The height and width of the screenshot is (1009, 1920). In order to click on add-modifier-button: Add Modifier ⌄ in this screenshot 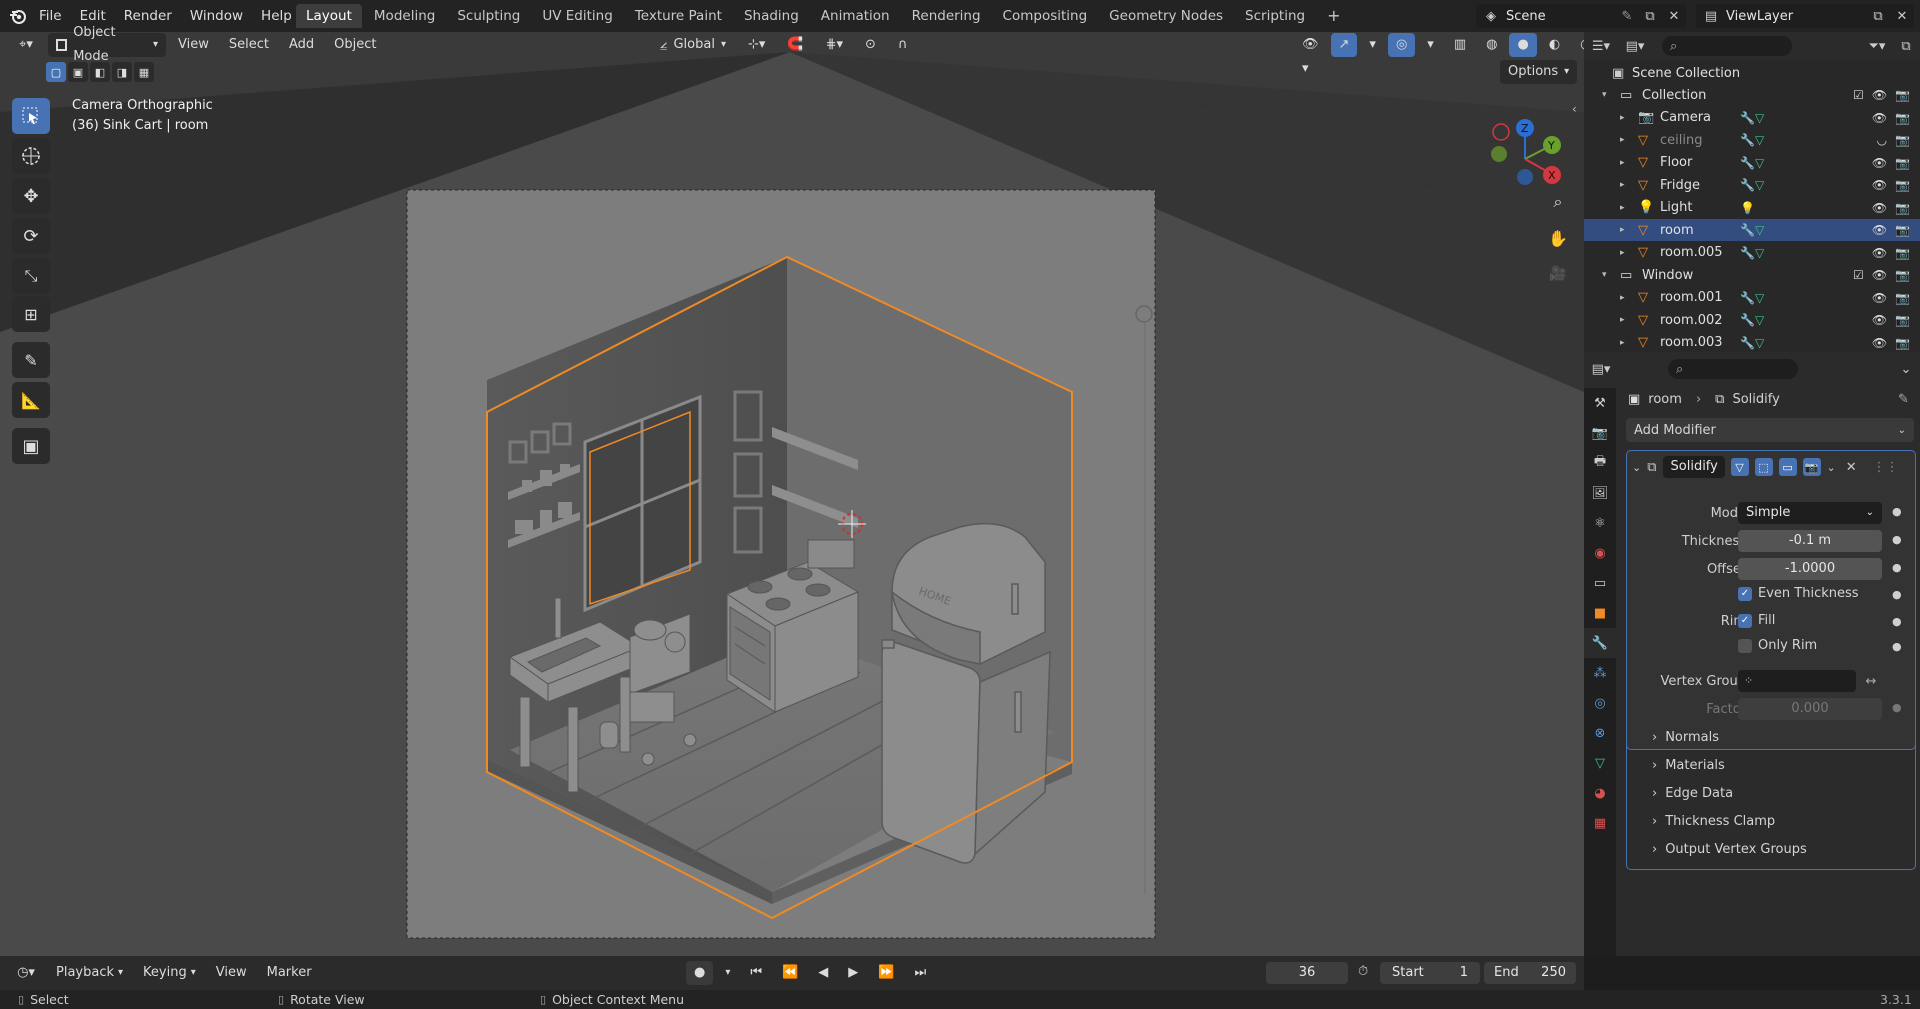, I will do `click(1770, 430)`.